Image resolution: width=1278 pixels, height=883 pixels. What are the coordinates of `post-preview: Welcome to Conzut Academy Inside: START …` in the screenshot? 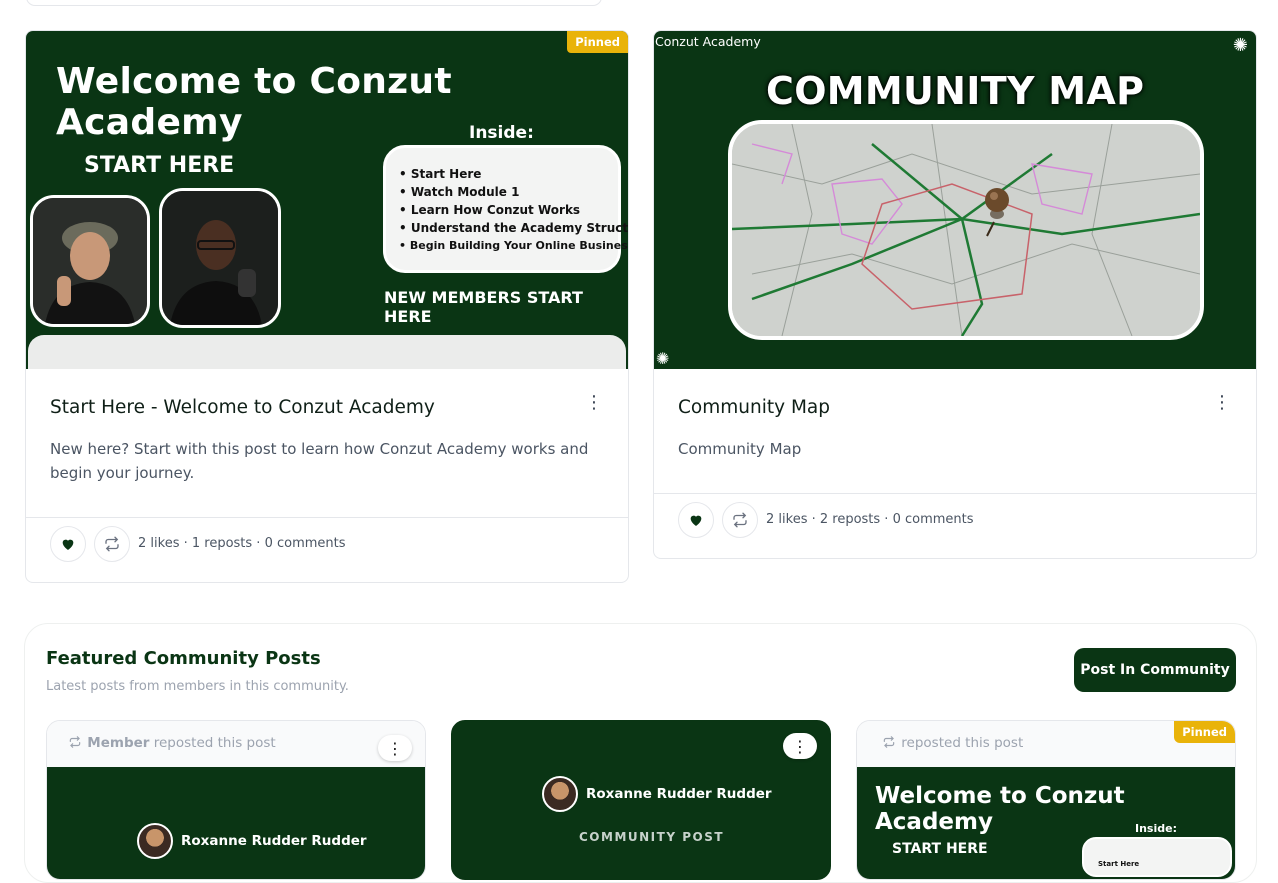 It's located at (1046, 823).